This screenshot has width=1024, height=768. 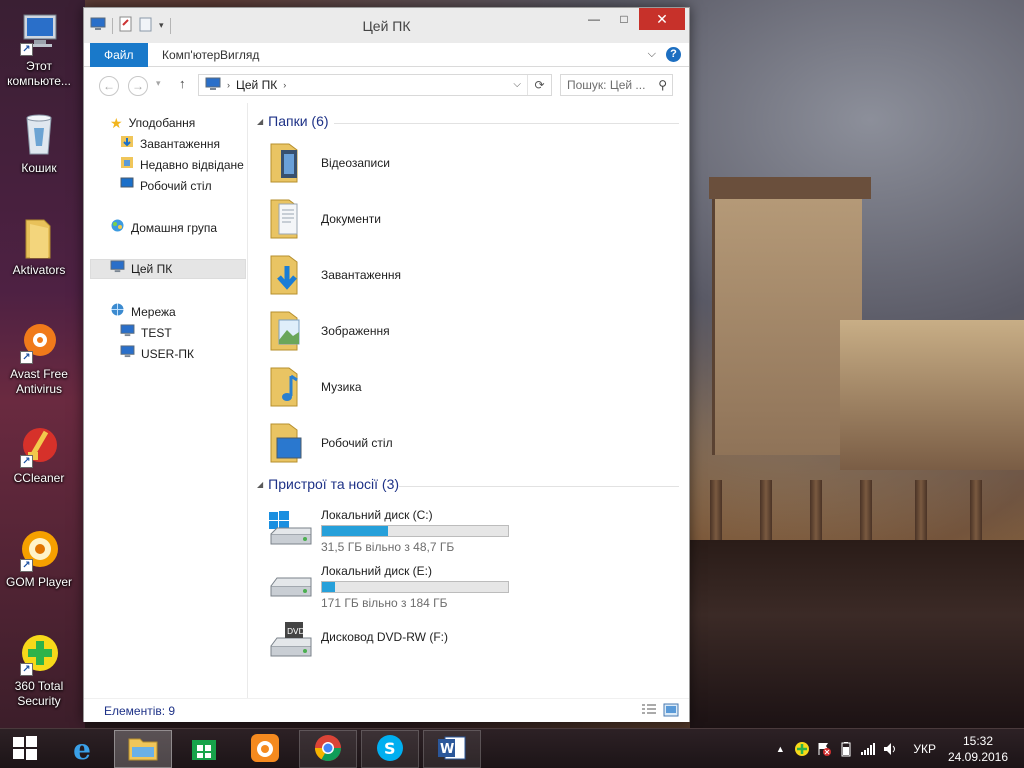 I want to click on folder-pictures: Зображення, so click(x=329, y=331).